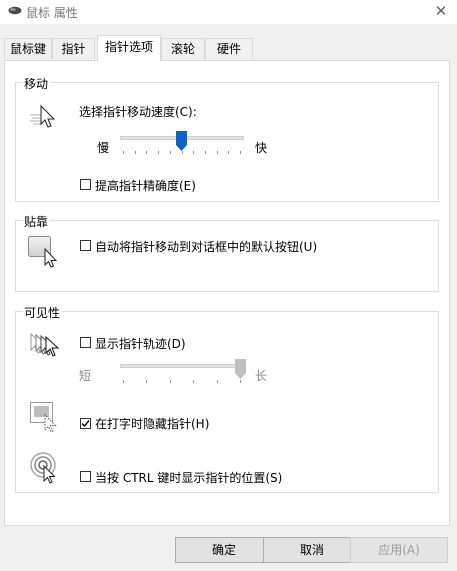 The height and width of the screenshot is (571, 457). What do you see at coordinates (399, 550) in the screenshot?
I see `apply-button: 应用(A)` at bounding box center [399, 550].